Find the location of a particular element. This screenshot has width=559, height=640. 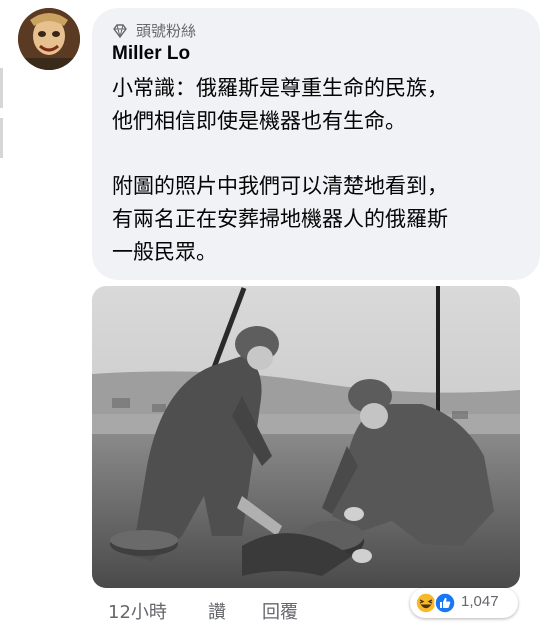

reaction-count: 1,047 is located at coordinates (480, 601).